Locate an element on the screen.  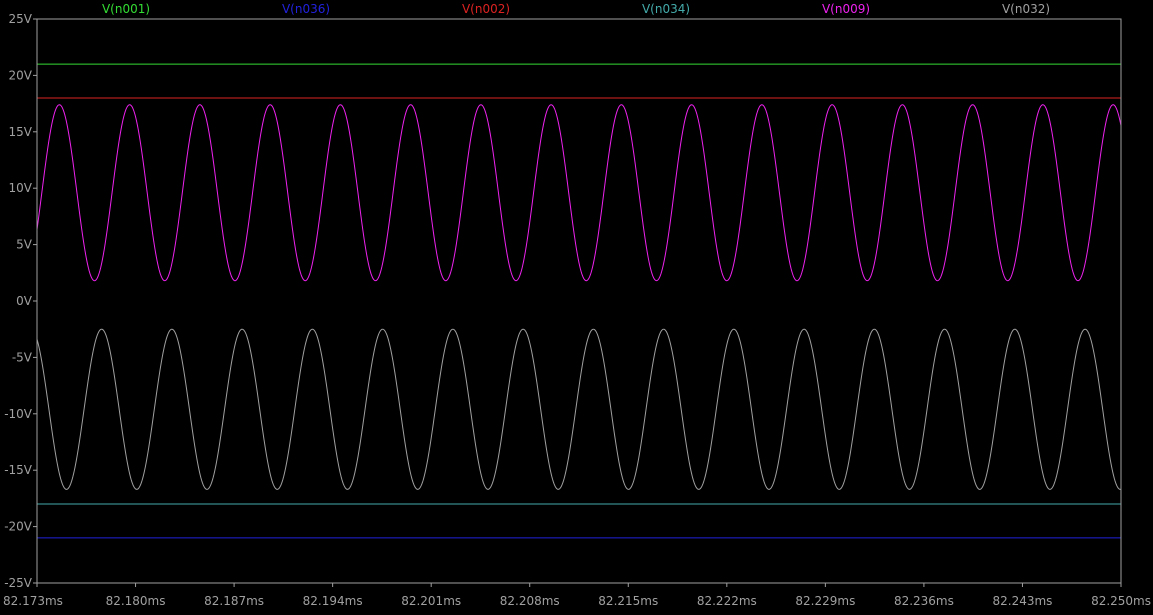
x-tick-label: 82.222ms is located at coordinates (727, 601).